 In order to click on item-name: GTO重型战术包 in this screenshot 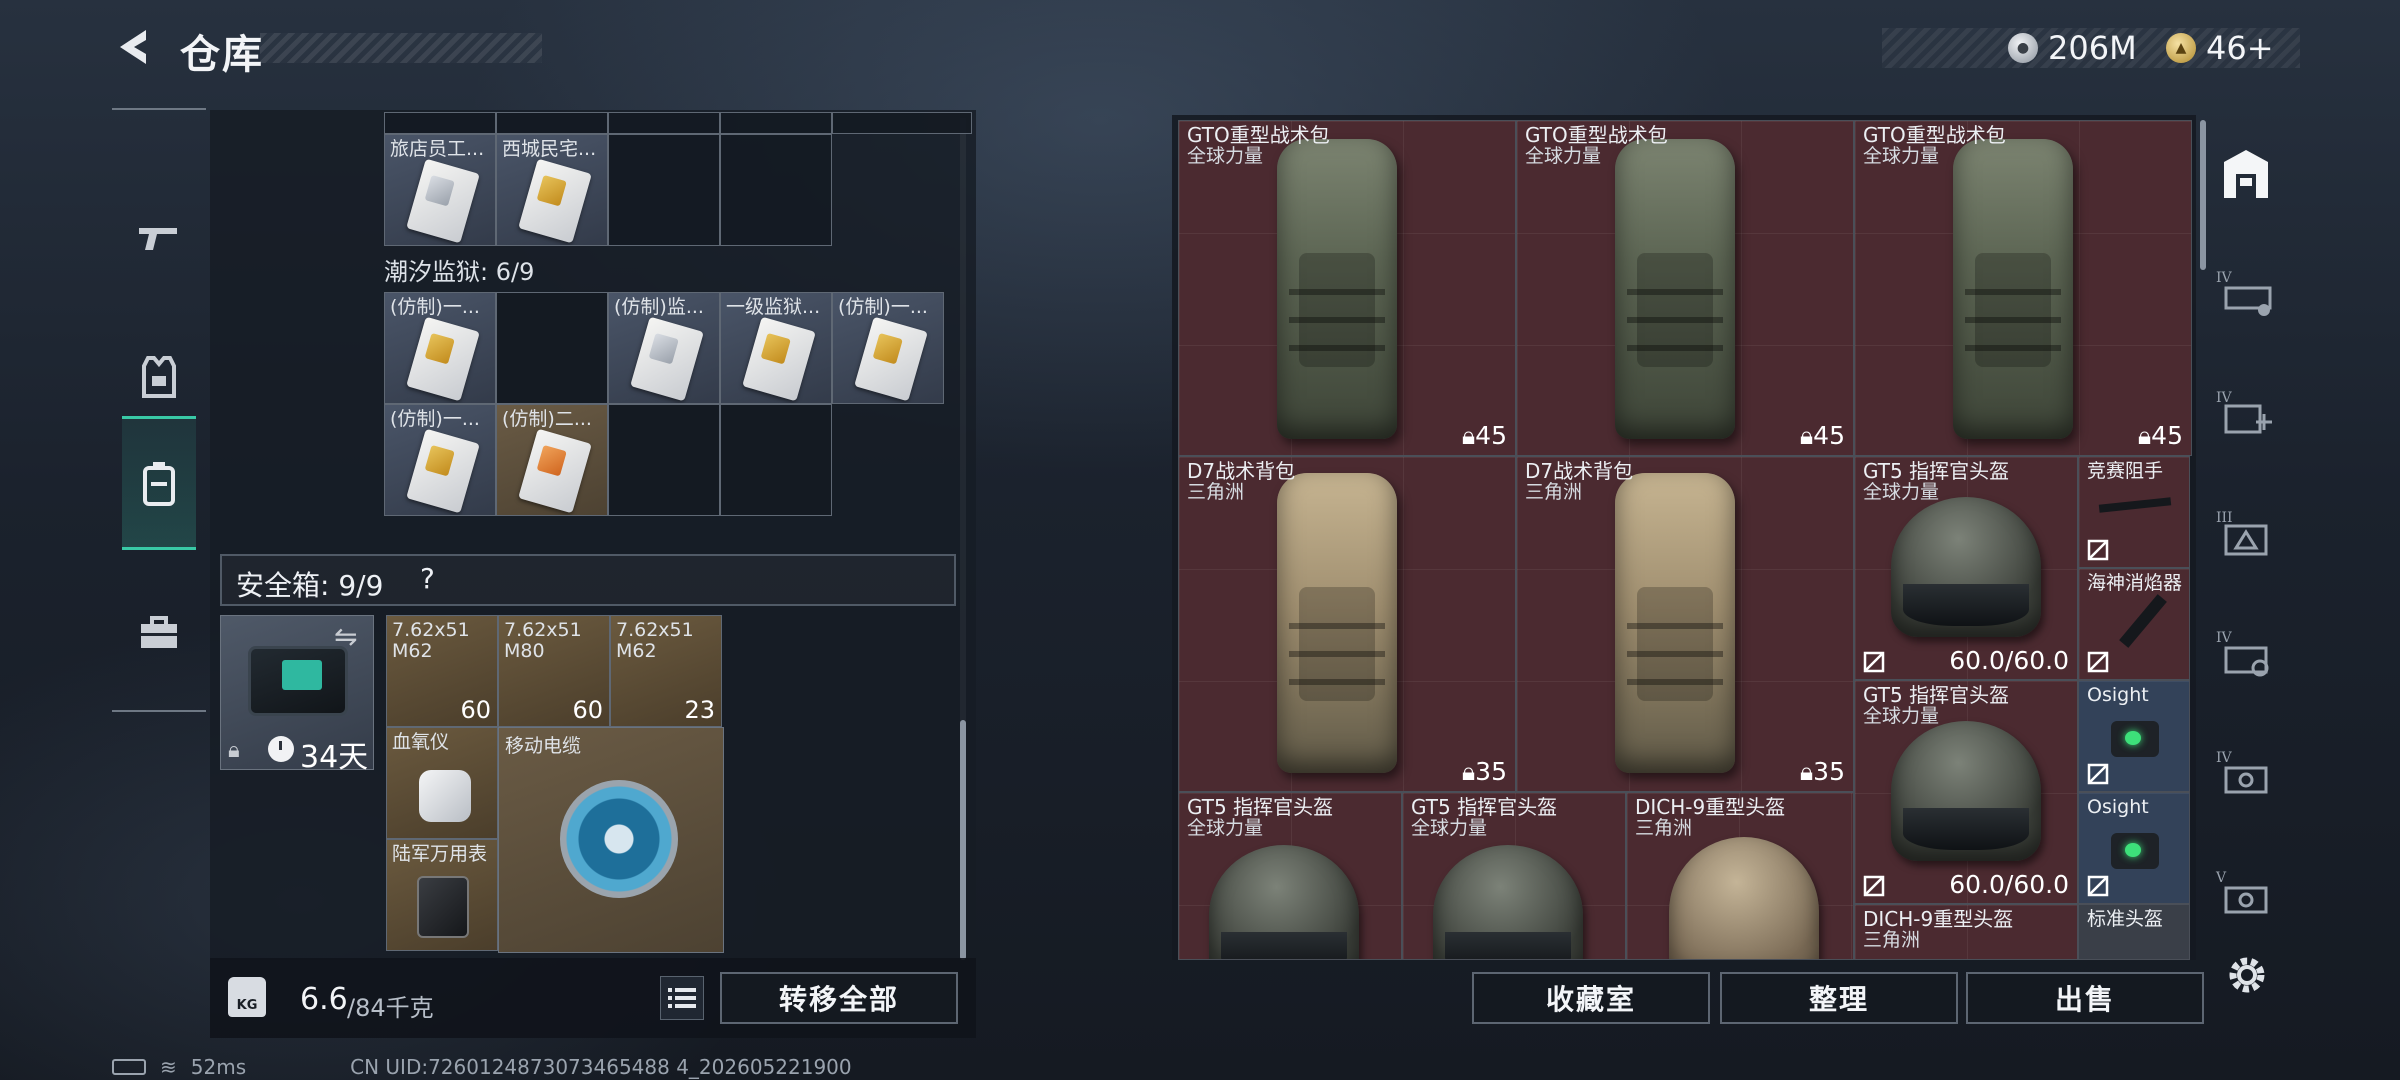, I will do `click(1258, 135)`.